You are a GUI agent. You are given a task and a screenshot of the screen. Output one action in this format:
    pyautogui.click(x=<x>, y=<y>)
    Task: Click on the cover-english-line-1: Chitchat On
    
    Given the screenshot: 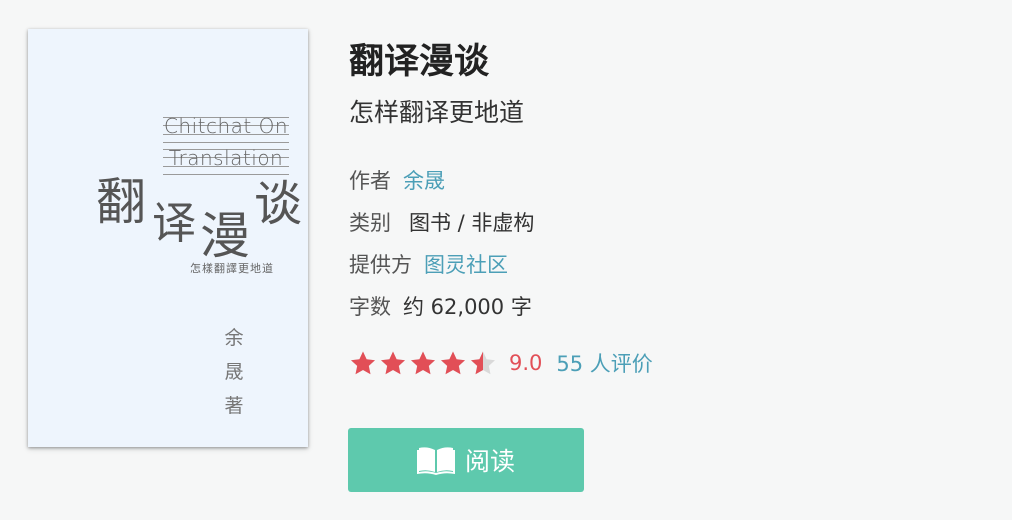 What is the action you would take?
    pyautogui.click(x=226, y=126)
    